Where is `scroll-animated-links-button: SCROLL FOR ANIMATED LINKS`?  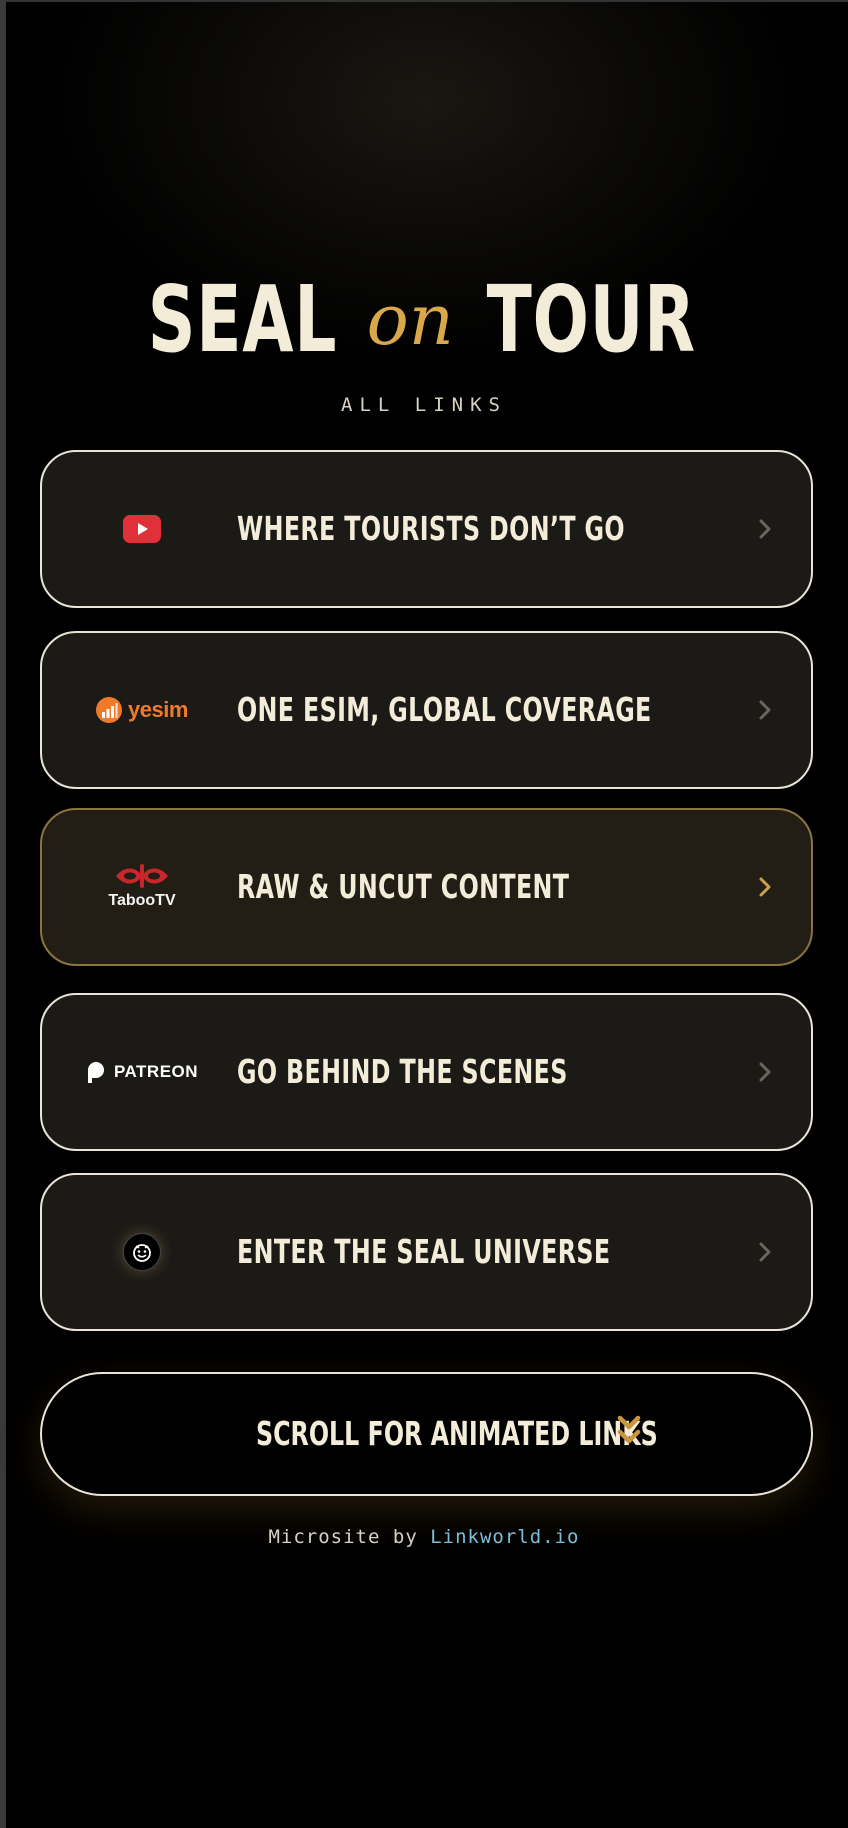
scroll-animated-links-button: SCROLL FOR ANIMATED LINKS is located at coordinates (426, 1434).